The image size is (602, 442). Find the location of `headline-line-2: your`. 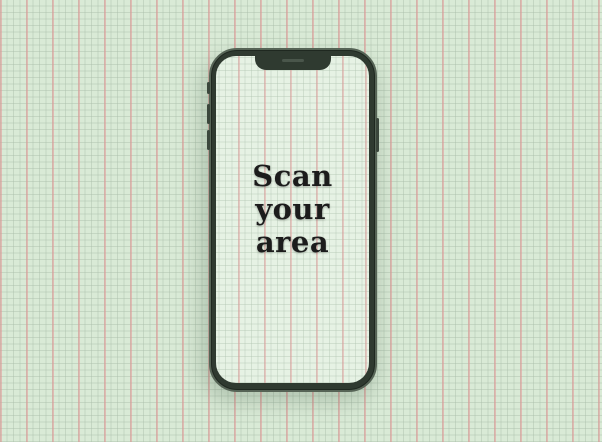

headline-line-2: your is located at coordinates (292, 209).